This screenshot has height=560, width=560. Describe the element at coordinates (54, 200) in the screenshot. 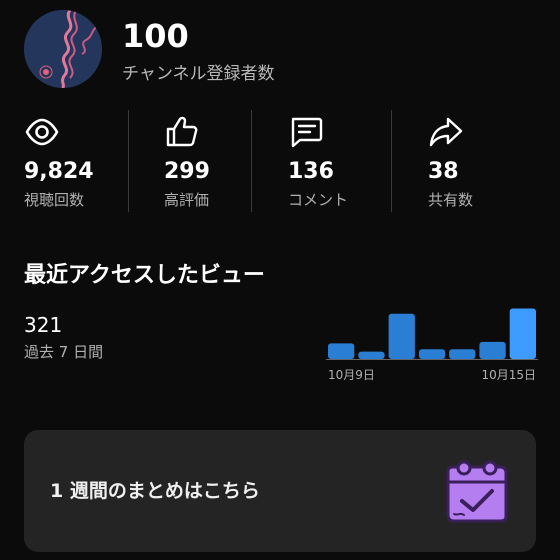

I see `stat-views-label: 視聴回数` at that location.